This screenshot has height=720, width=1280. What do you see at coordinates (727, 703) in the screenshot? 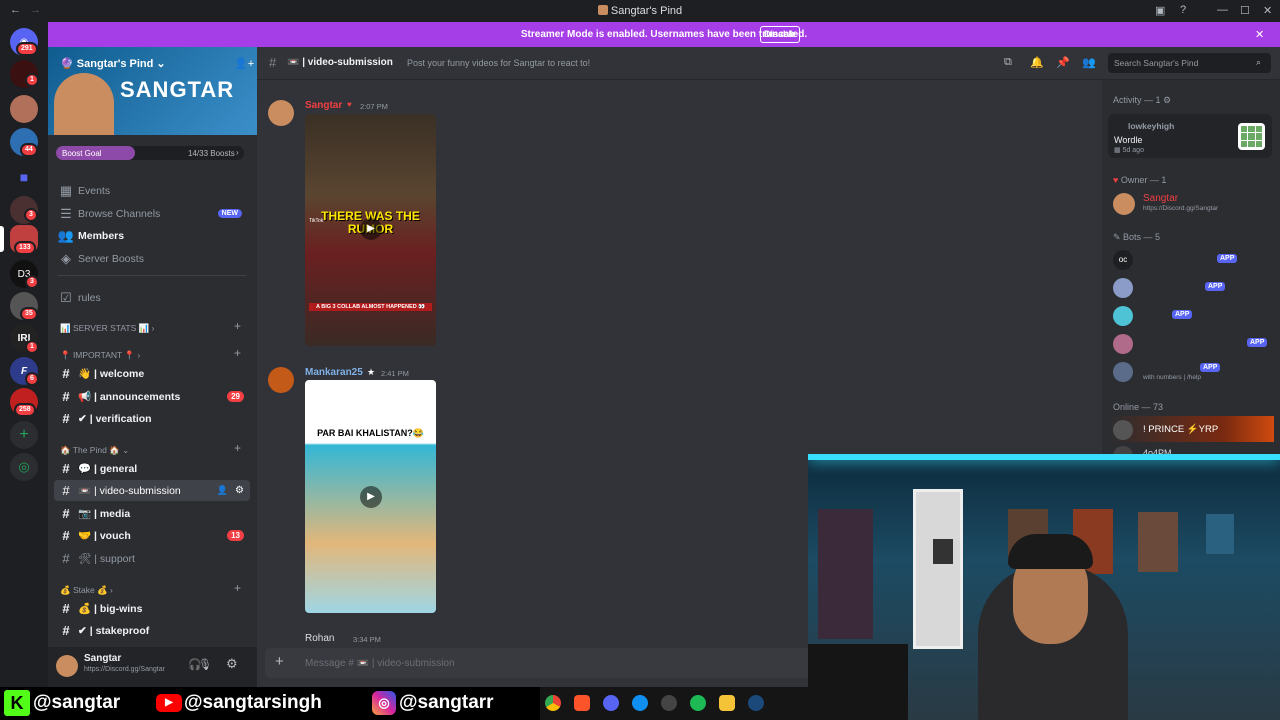
I see `file-explorer-icon` at bounding box center [727, 703].